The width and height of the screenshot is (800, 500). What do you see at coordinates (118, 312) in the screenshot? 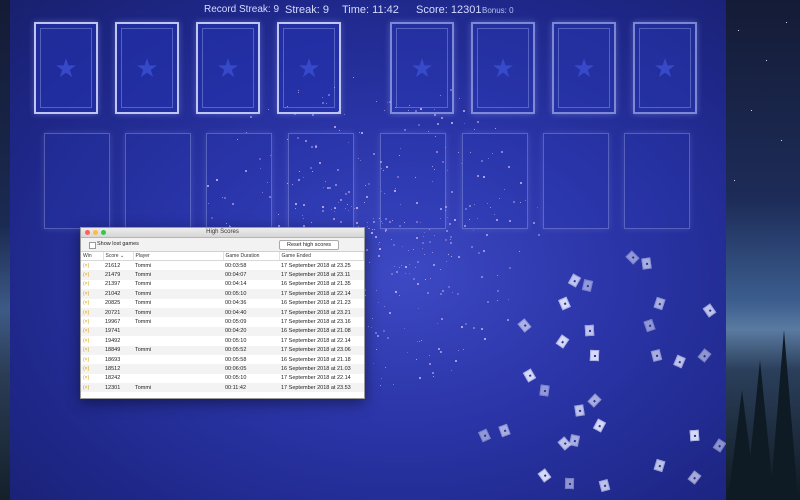
I see `score-cell: 20721` at bounding box center [118, 312].